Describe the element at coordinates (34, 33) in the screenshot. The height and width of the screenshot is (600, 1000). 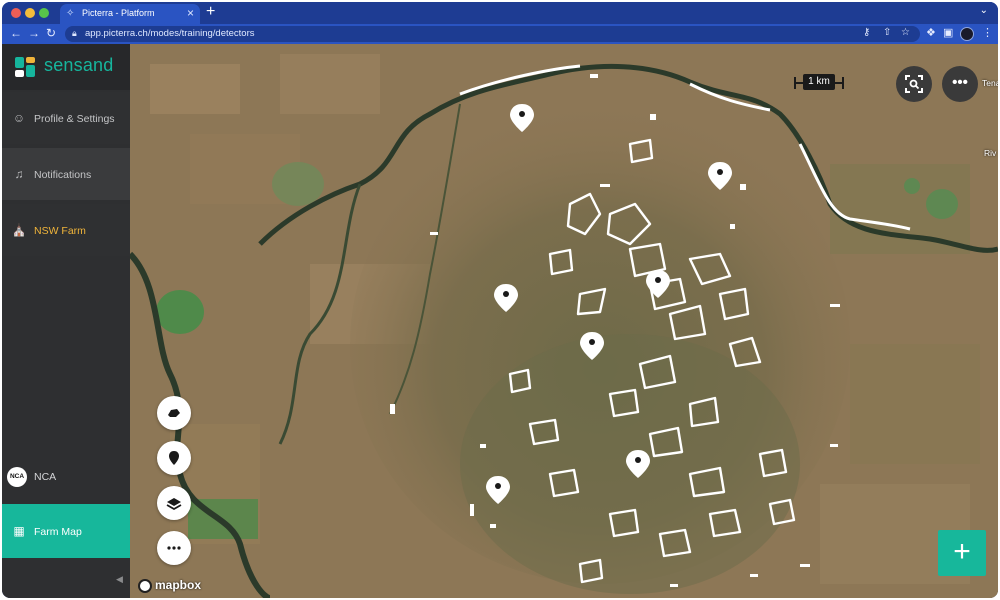
I see `forward-icon: →` at that location.